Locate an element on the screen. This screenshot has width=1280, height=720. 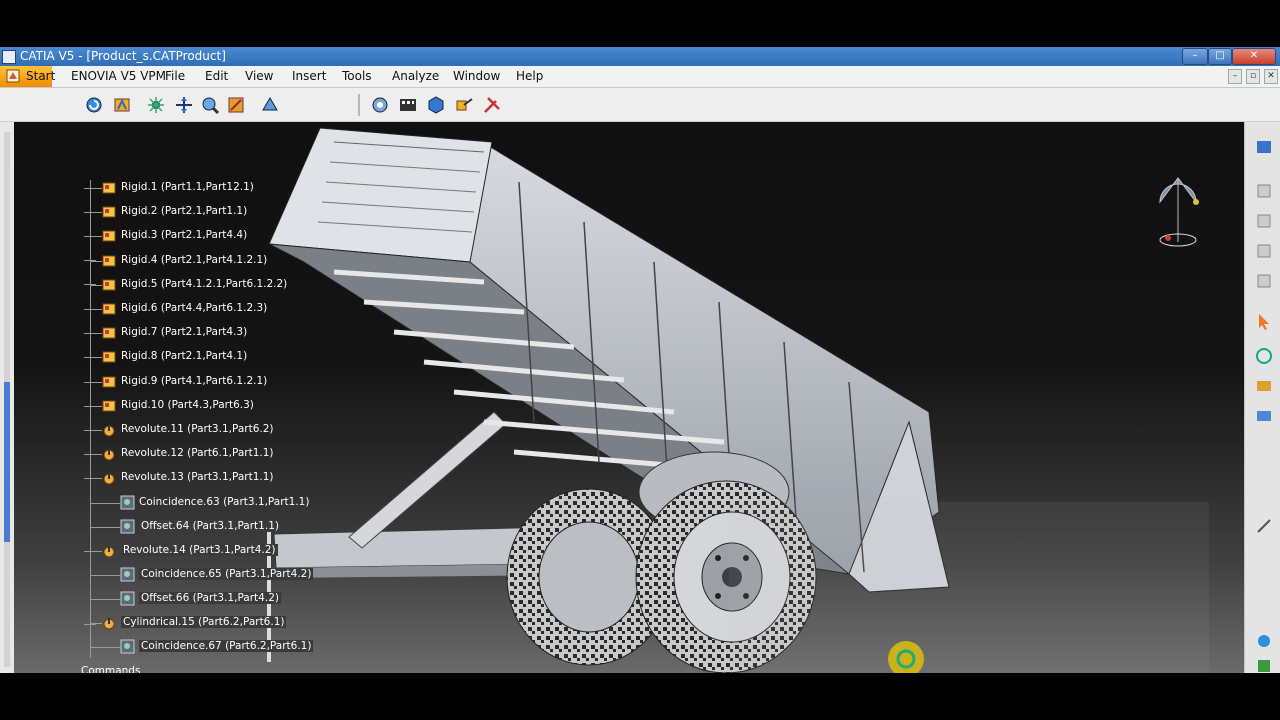
tree-node-label: Rigid.1 (Part1.1,Part12.1) is located at coordinates (187, 187).